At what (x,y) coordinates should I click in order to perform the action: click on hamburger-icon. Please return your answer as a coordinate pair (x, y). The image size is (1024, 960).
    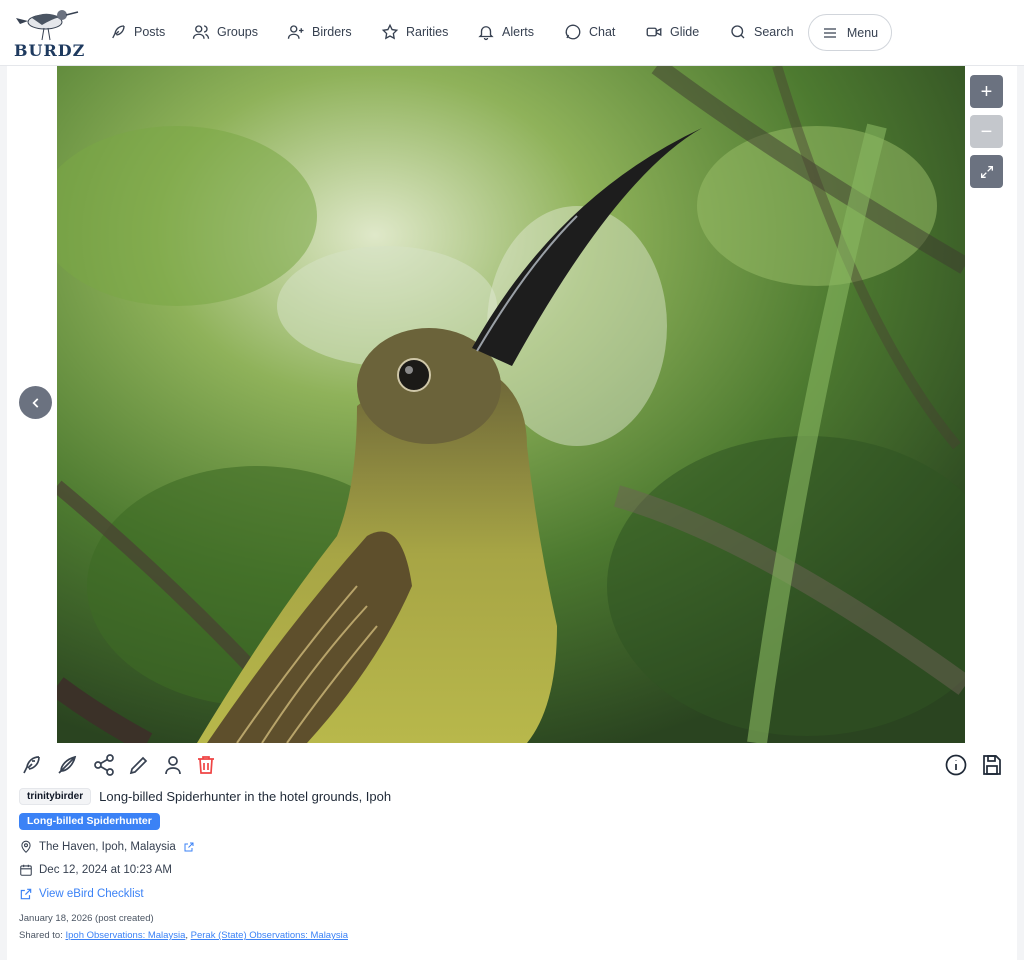
    Looking at the image, I should click on (829, 32).